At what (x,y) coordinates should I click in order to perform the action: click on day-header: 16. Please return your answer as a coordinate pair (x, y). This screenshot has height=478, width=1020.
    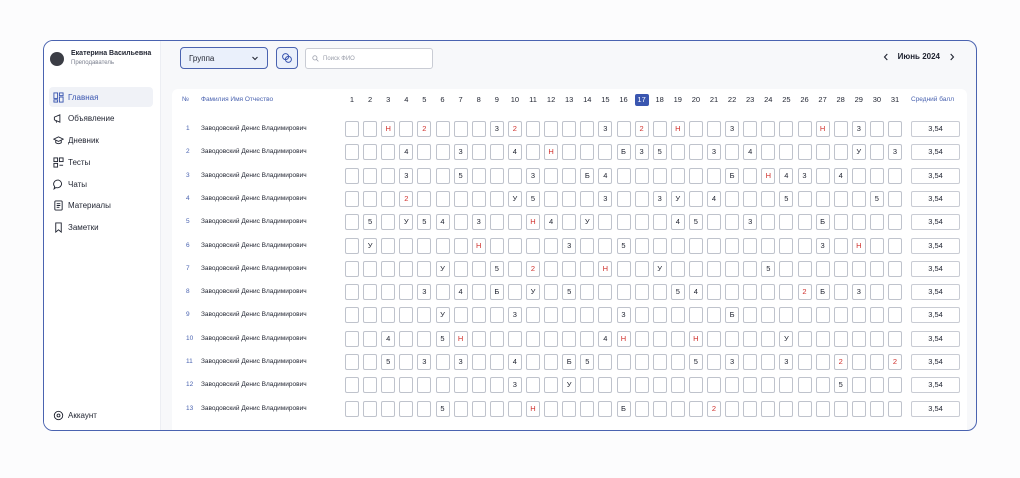
    Looking at the image, I should click on (624, 100).